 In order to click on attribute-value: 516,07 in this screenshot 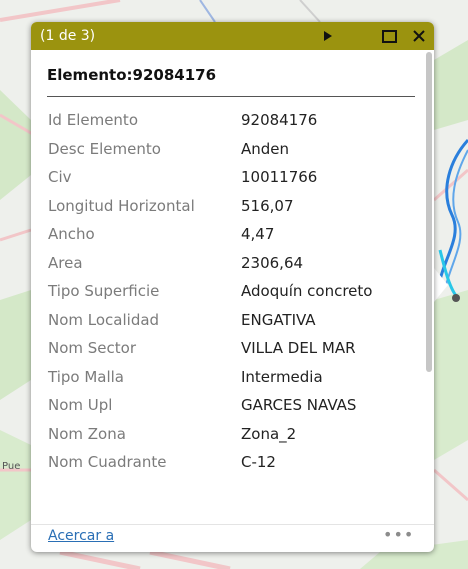, I will do `click(267, 205)`.